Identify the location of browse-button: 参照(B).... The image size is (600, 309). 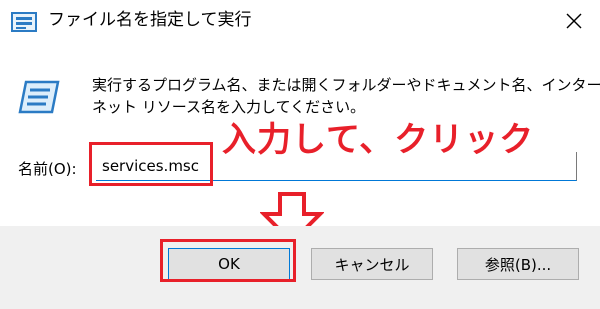
(518, 264).